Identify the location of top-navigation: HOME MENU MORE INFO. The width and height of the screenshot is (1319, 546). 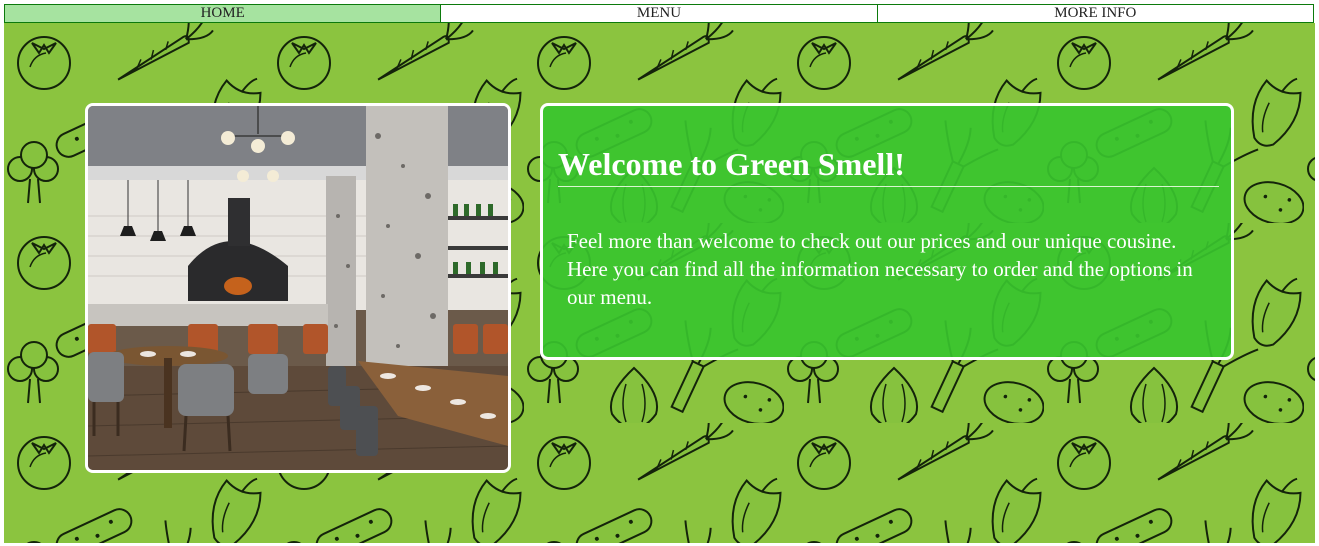
(659, 13).